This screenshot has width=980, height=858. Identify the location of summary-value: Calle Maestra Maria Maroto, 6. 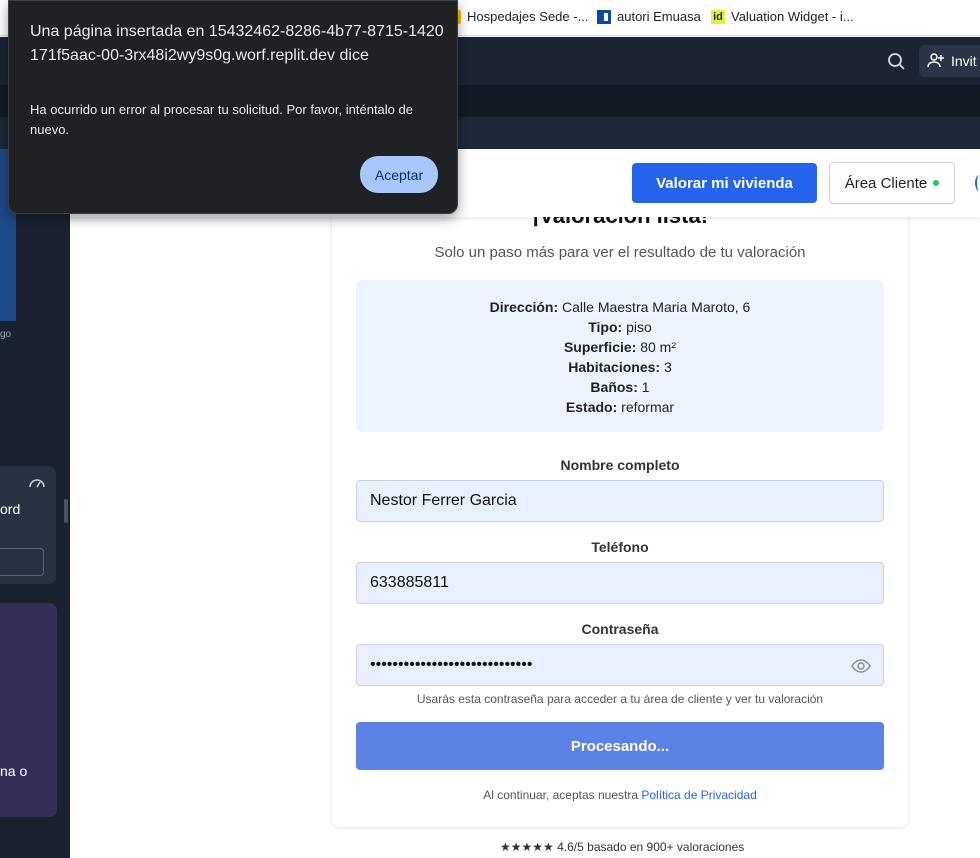
(654, 307).